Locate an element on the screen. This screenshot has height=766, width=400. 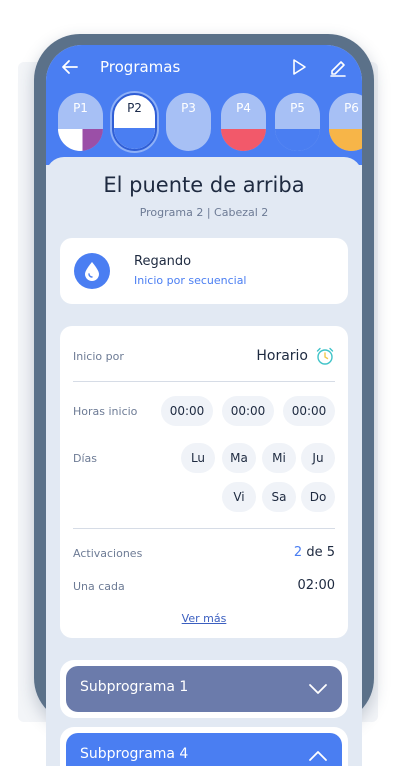
play-icon is located at coordinates (299, 67).